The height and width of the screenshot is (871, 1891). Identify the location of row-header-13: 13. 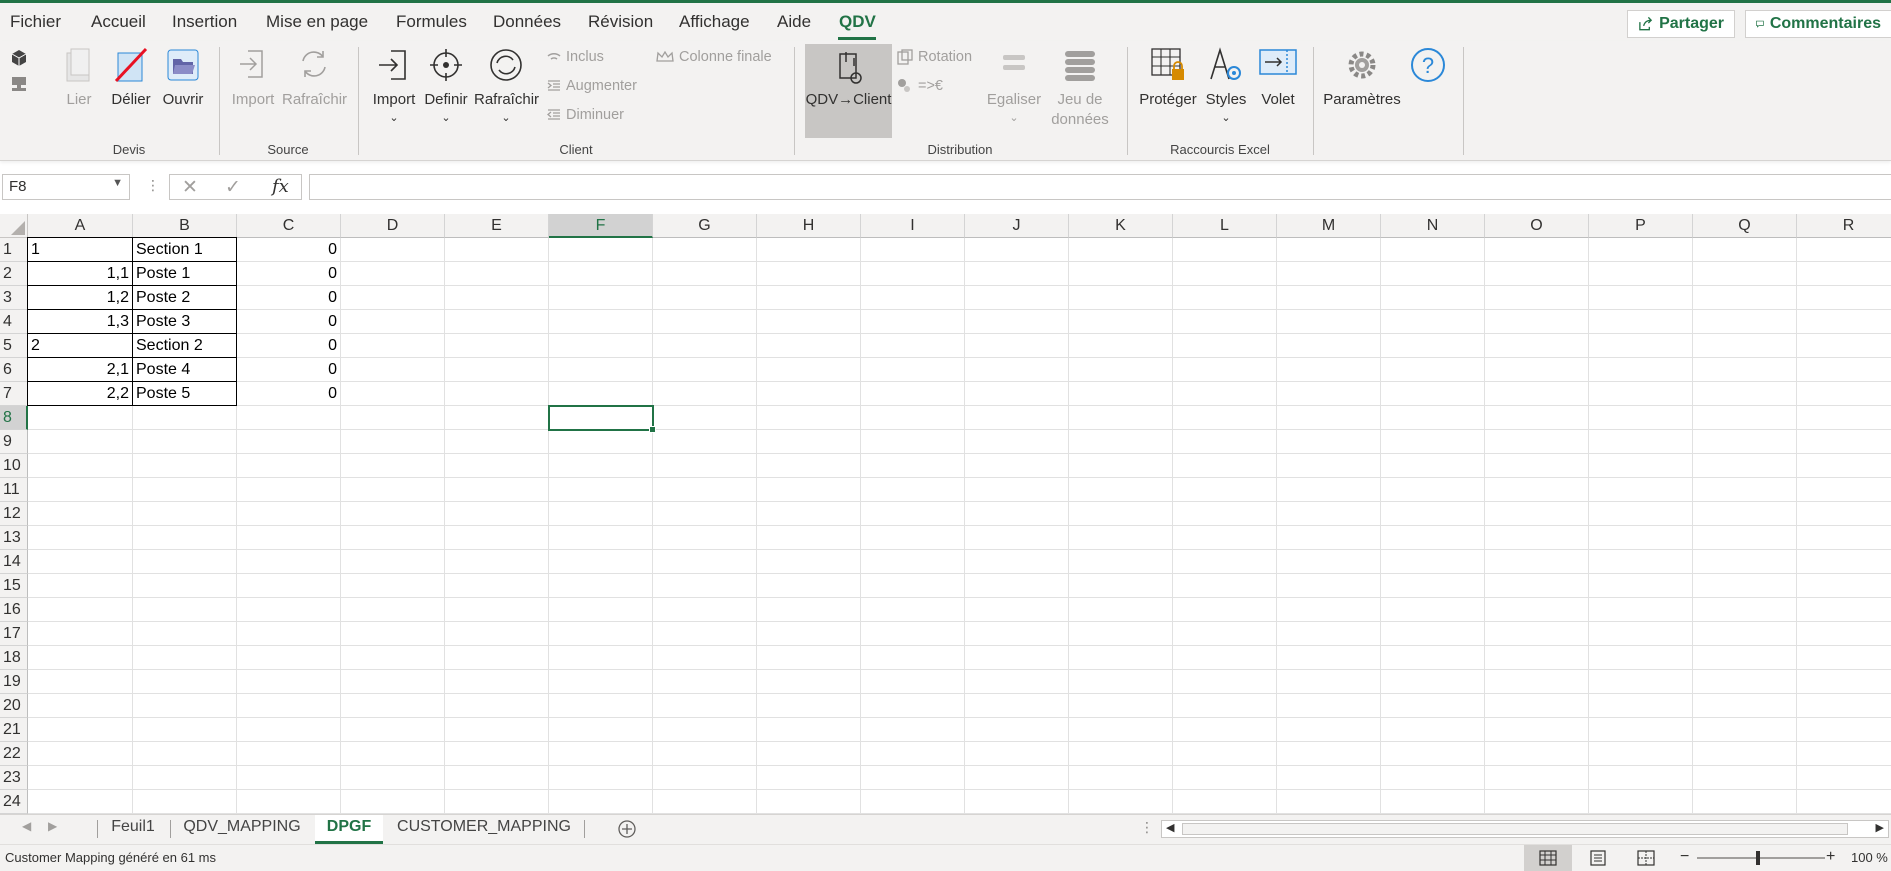
(14, 538).